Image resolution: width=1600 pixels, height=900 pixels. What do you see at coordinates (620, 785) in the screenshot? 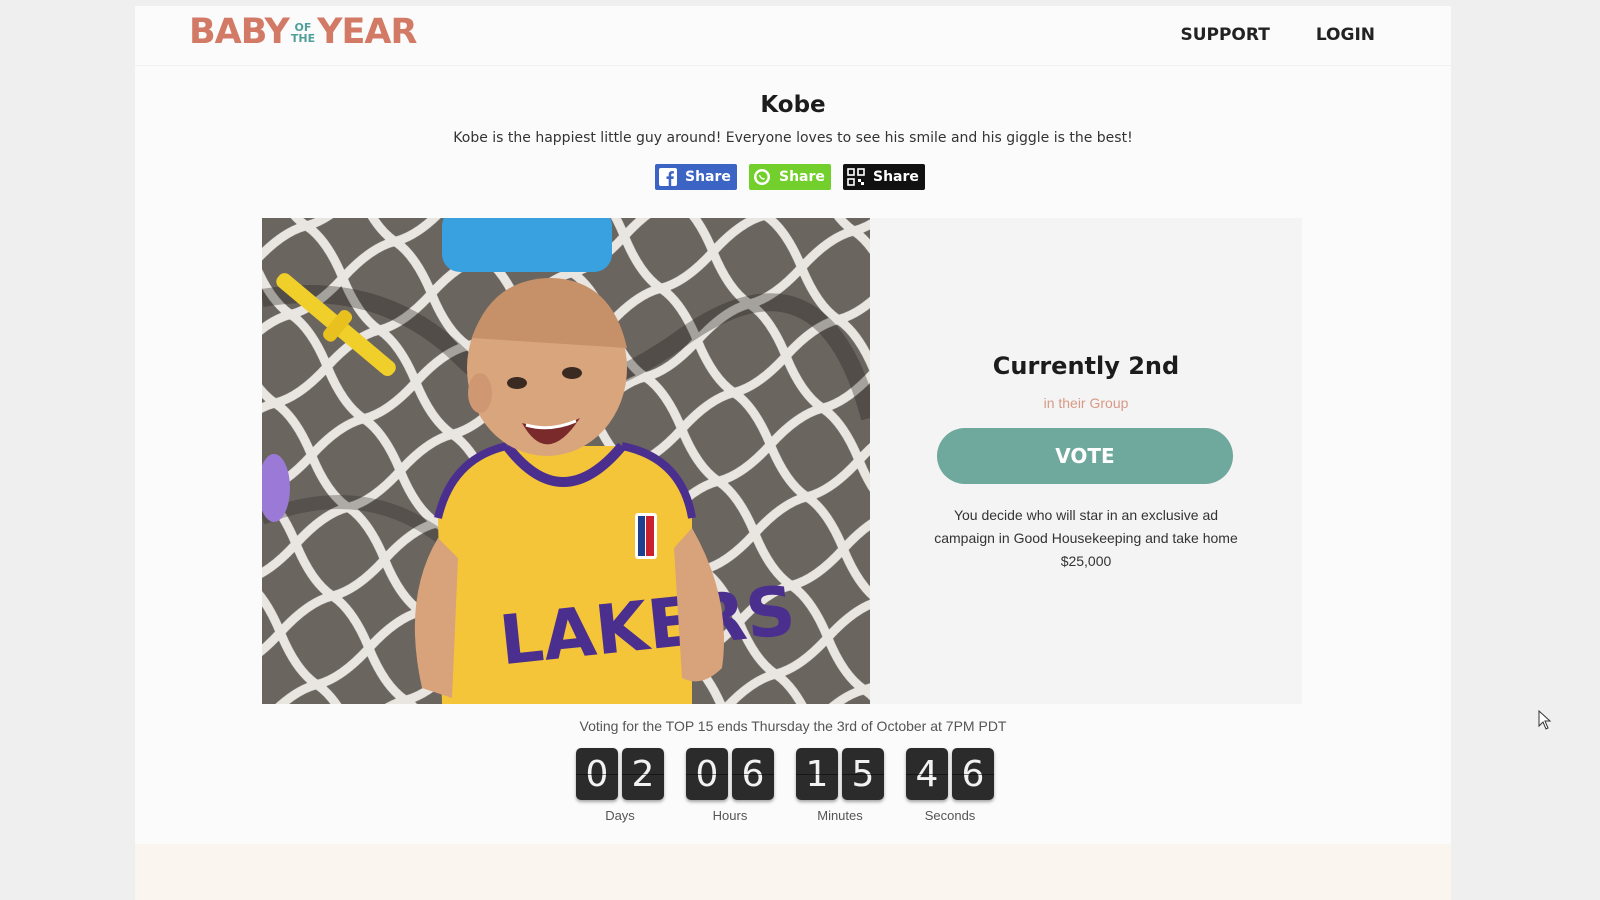
I see `countdown-days: 0 2 Days` at bounding box center [620, 785].